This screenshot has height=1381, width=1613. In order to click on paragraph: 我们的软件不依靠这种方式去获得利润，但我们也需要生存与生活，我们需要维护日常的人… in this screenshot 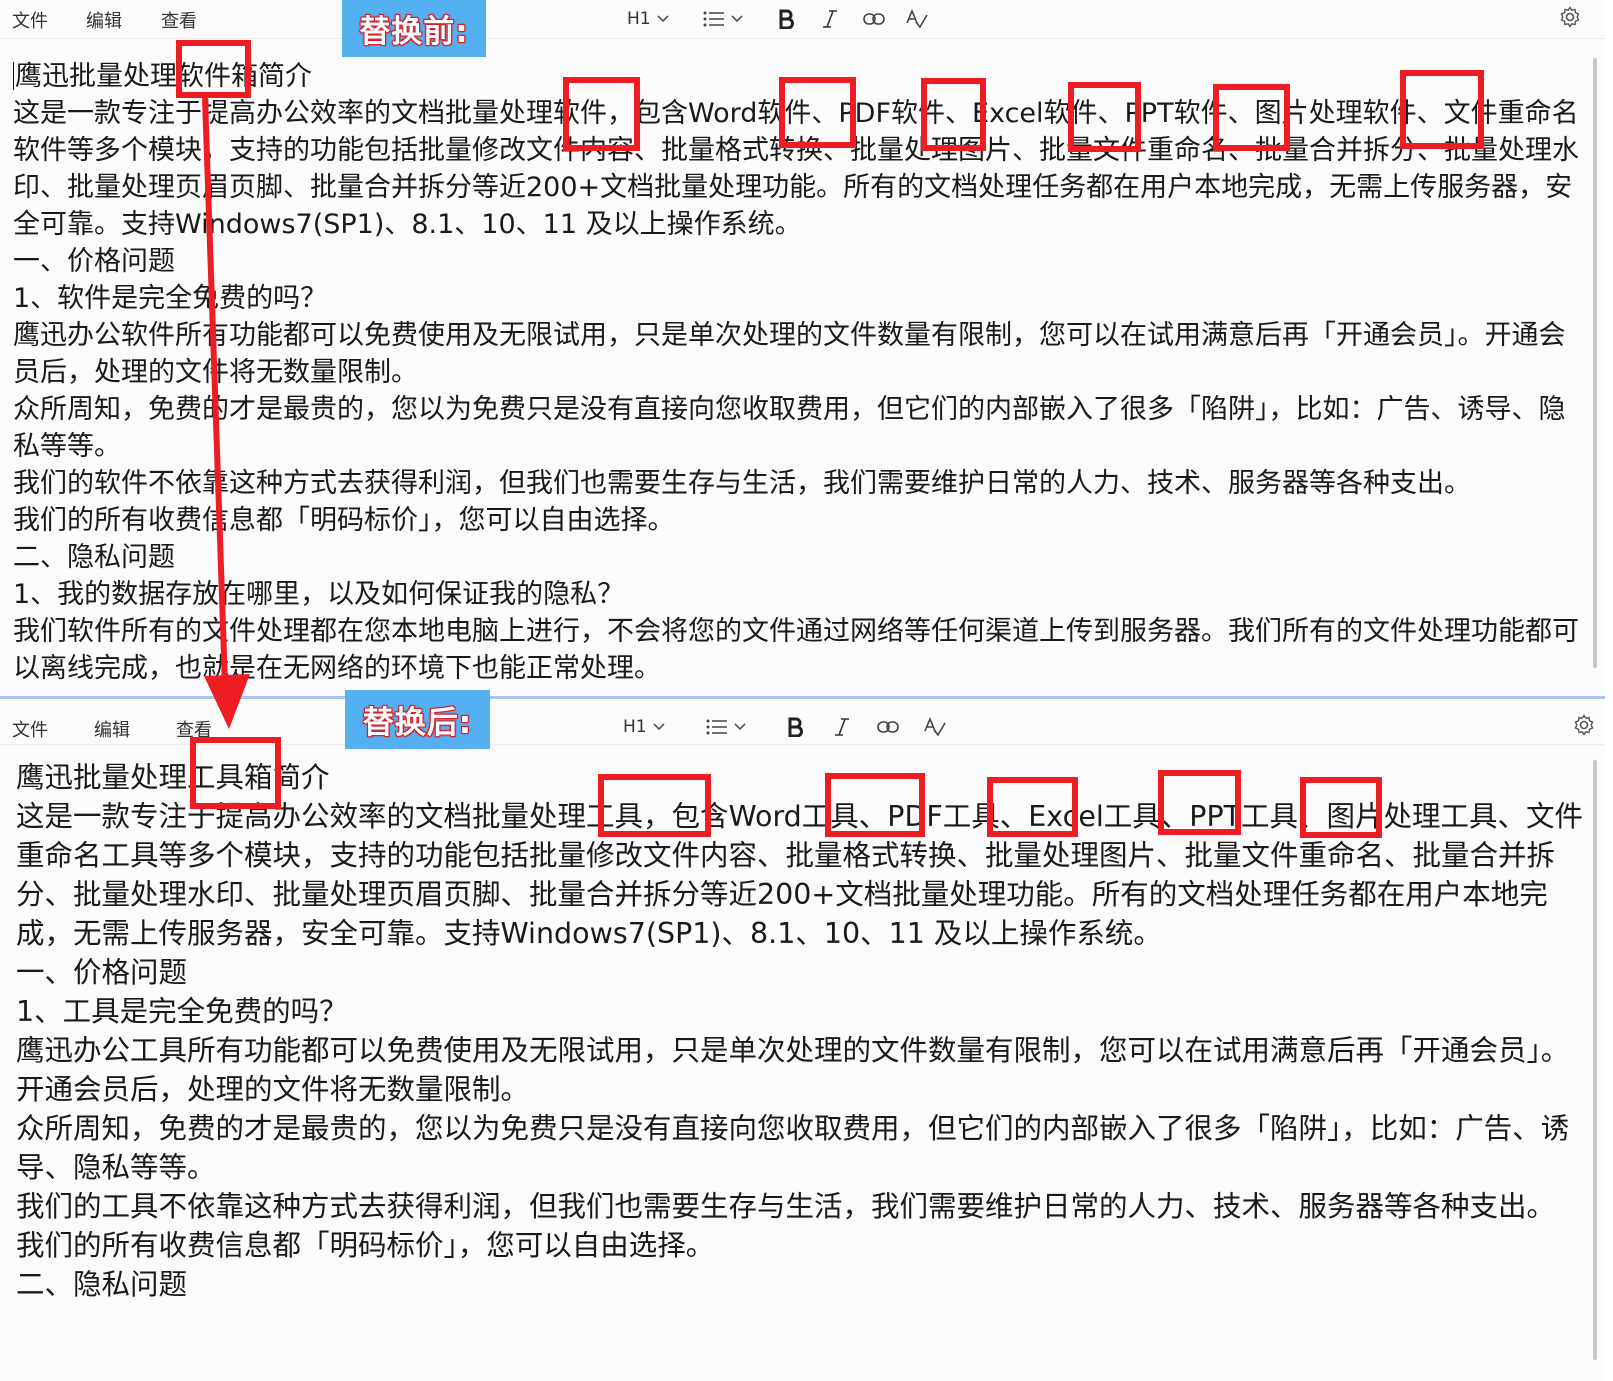, I will do `click(742, 483)`.